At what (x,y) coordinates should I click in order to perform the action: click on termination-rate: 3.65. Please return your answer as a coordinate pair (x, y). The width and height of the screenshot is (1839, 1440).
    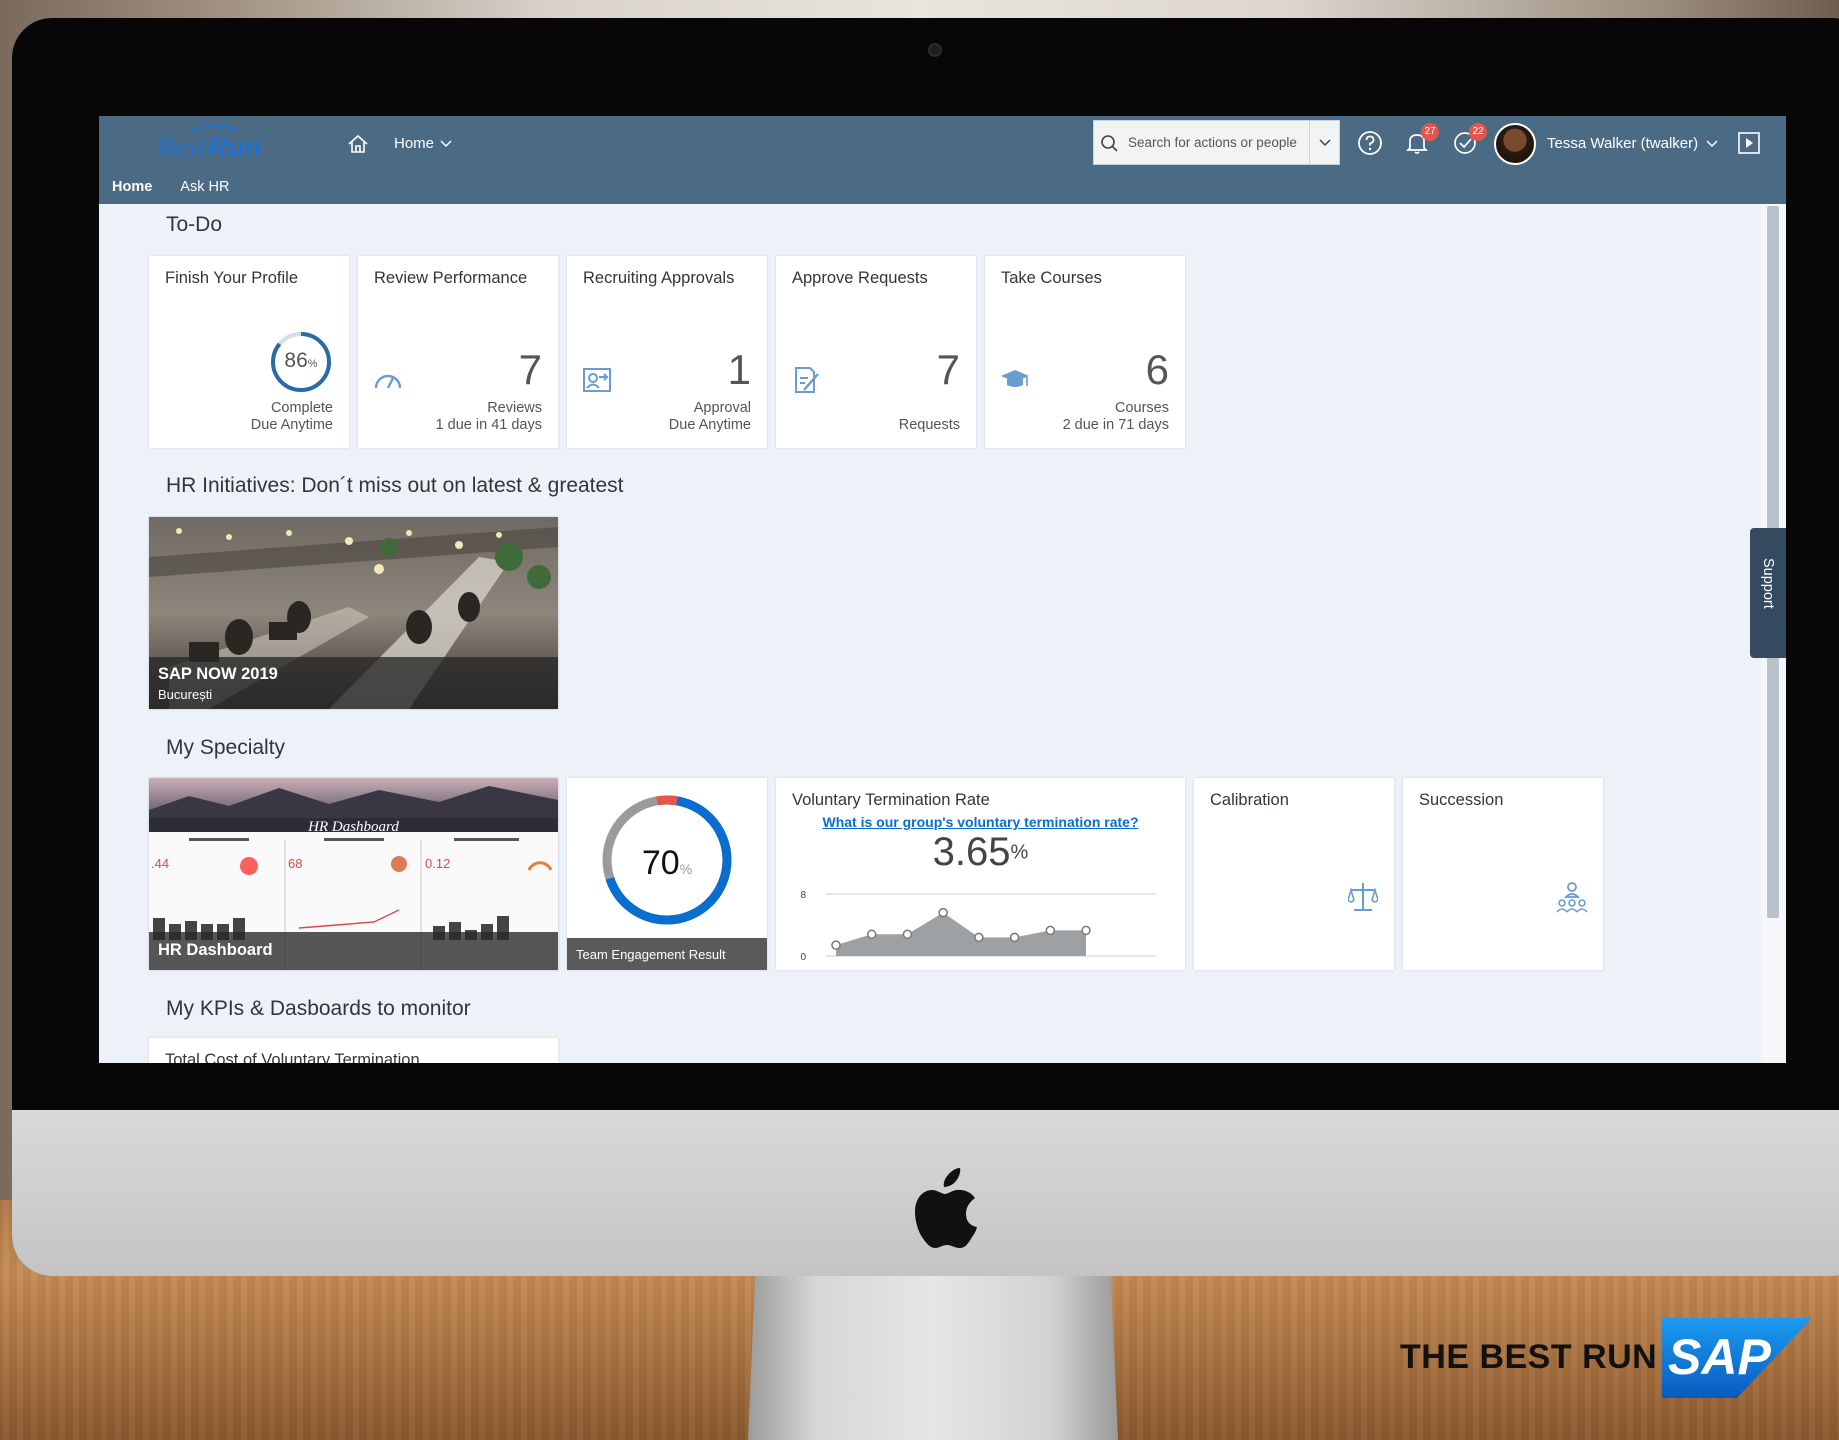
    Looking at the image, I should click on (971, 852).